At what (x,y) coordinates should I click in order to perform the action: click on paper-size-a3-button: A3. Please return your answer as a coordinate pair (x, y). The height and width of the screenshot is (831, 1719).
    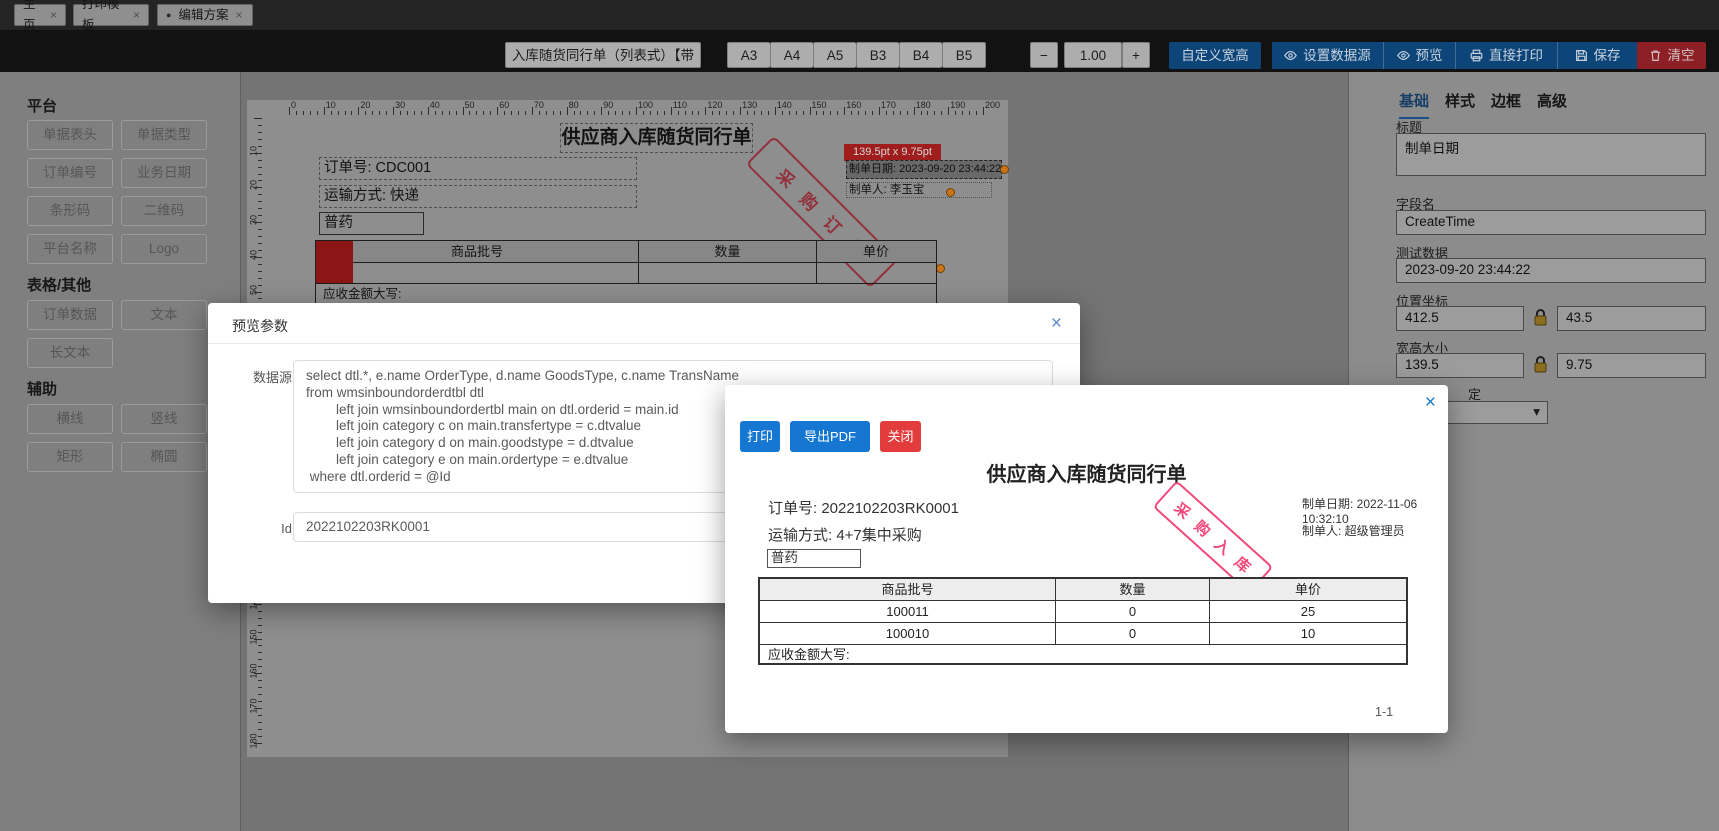
    Looking at the image, I should click on (748, 55).